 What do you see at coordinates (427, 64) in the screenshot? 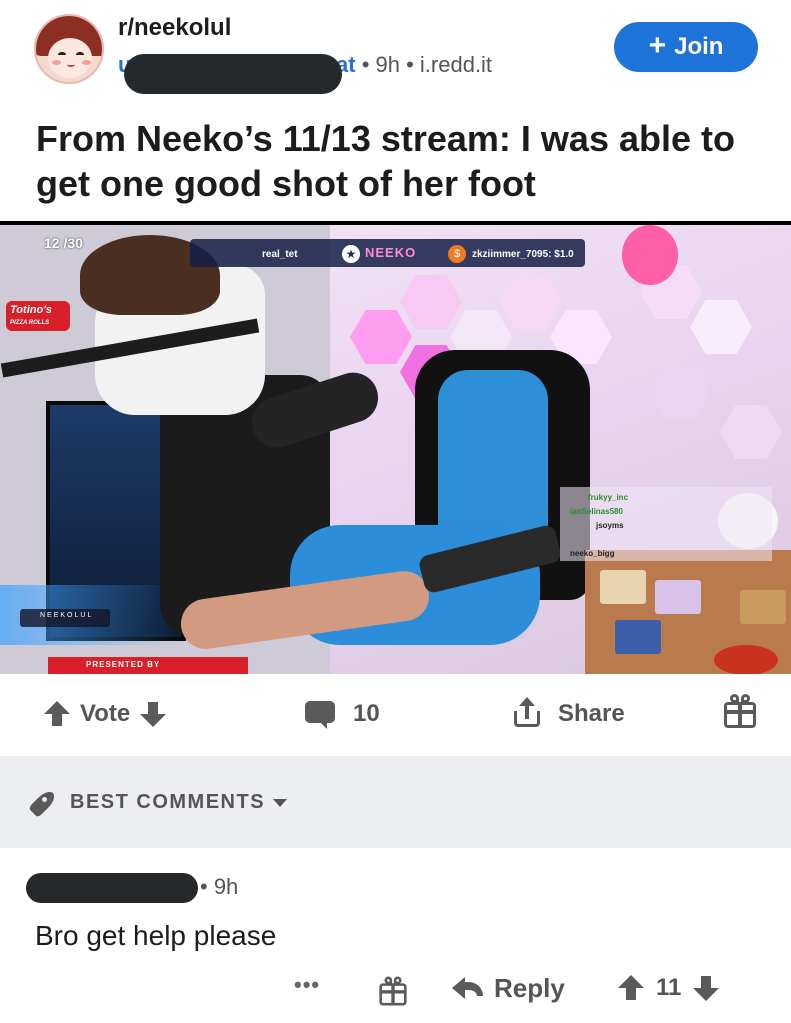
I see `post-age-domain: • 9h • i.redd.it` at bounding box center [427, 64].